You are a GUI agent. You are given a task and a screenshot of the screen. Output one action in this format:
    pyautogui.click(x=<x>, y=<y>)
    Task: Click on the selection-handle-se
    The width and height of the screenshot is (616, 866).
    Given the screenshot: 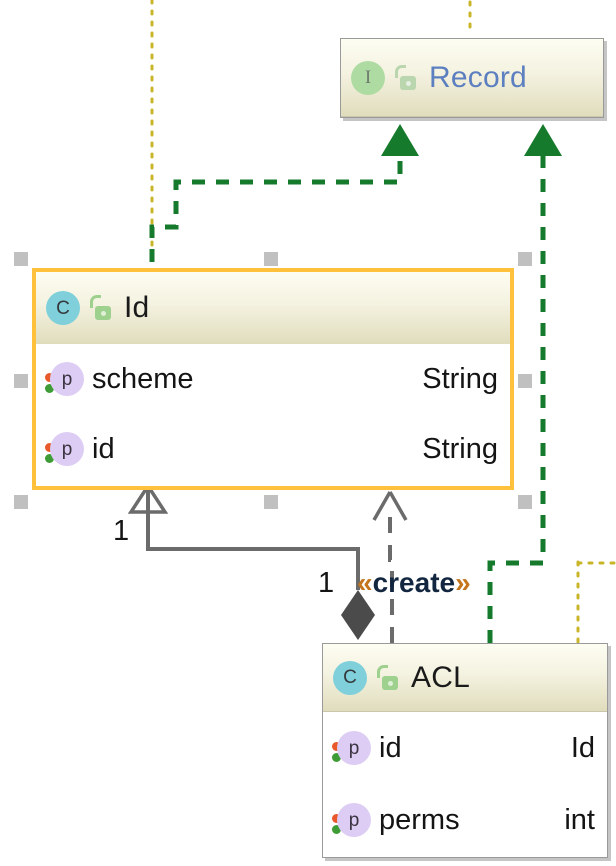 What is the action you would take?
    pyautogui.click(x=525, y=502)
    